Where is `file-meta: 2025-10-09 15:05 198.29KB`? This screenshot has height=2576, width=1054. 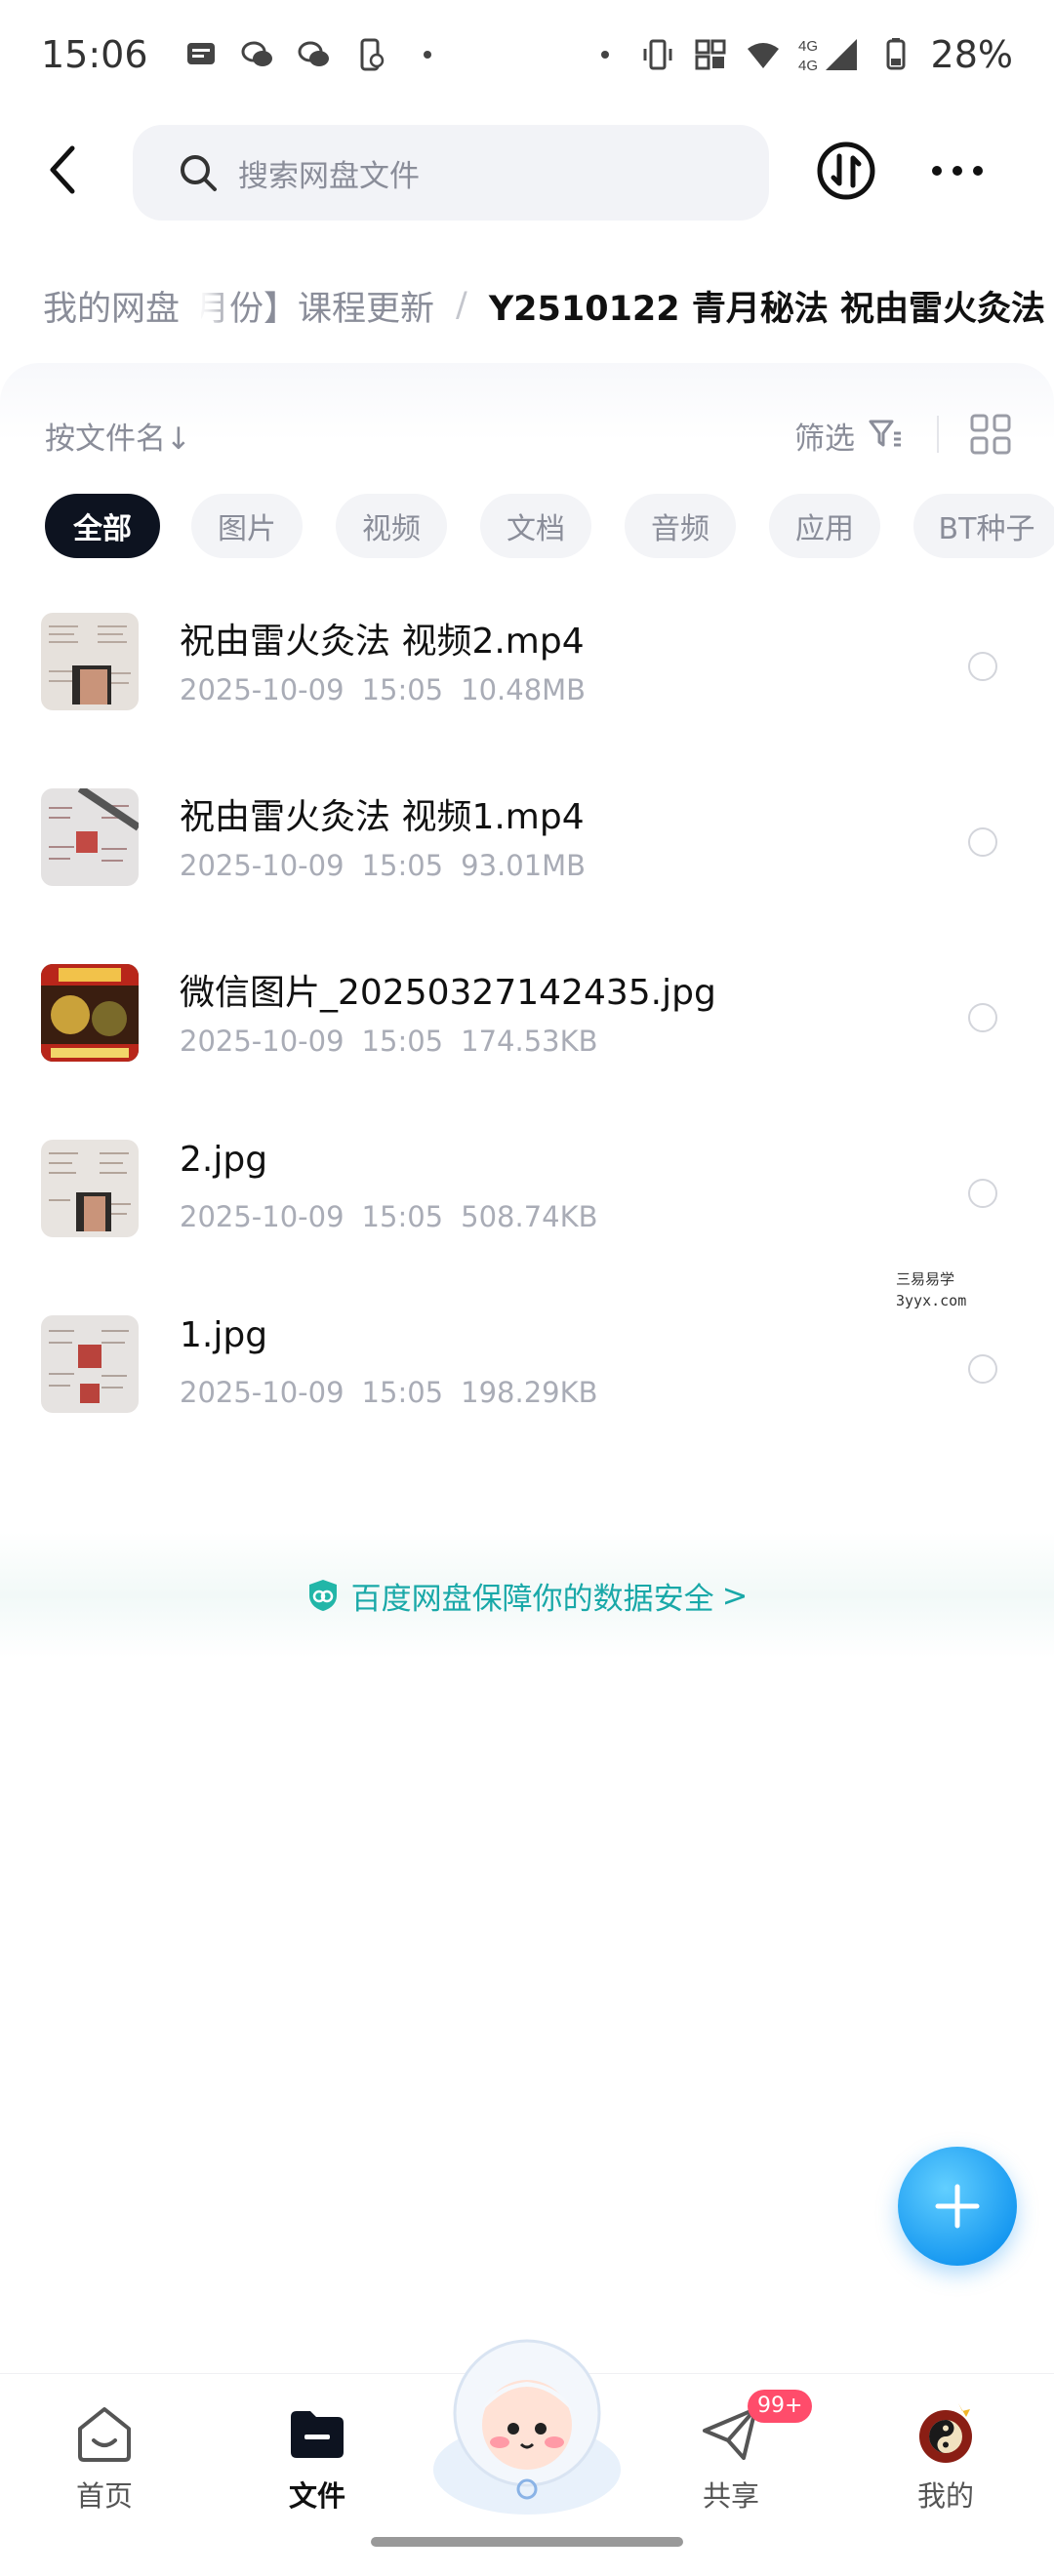
file-meta: 2025-10-09 15:05 198.29KB is located at coordinates (398, 1392).